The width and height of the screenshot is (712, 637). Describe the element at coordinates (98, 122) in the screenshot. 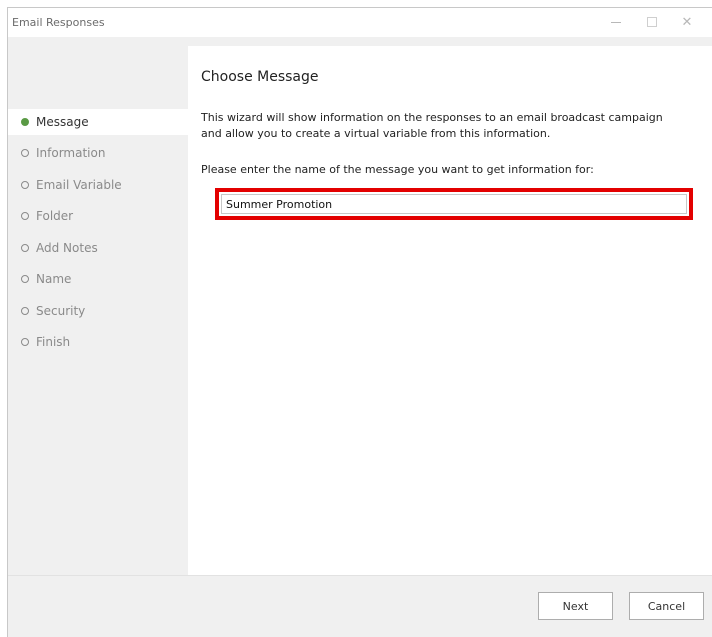

I see `step-message: Message` at that location.